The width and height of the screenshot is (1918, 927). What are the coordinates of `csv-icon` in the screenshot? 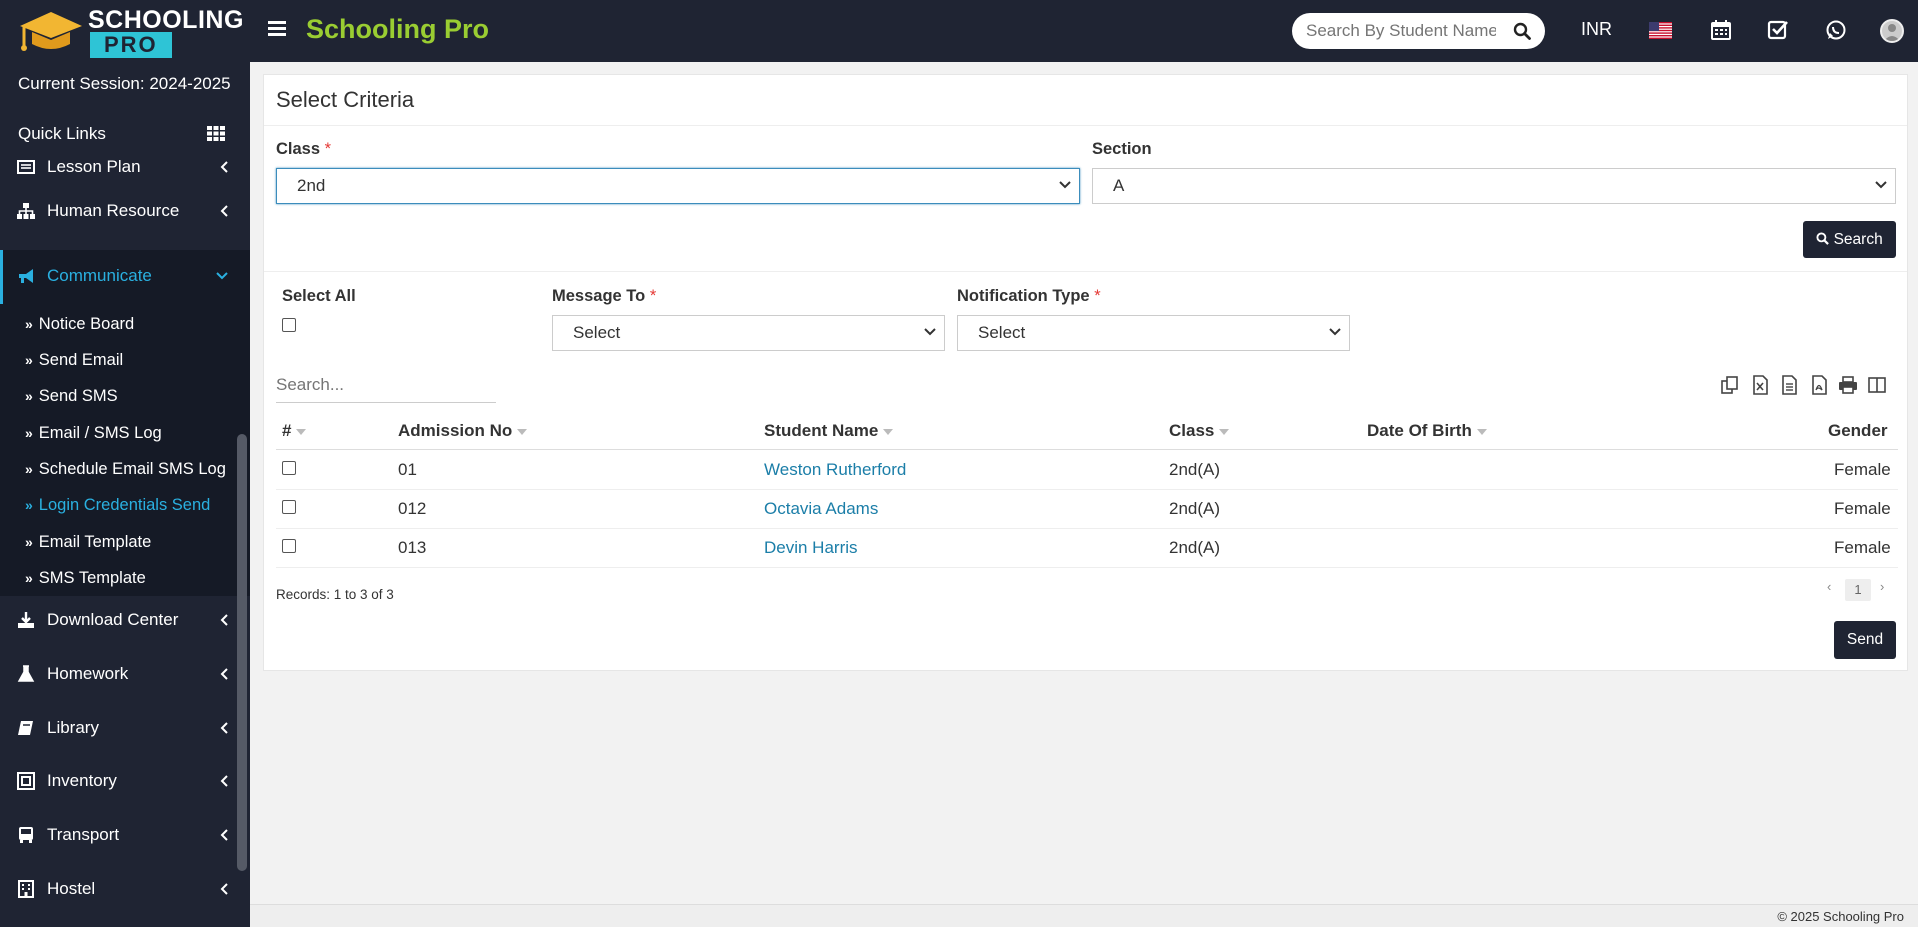 It's located at (1789, 385).